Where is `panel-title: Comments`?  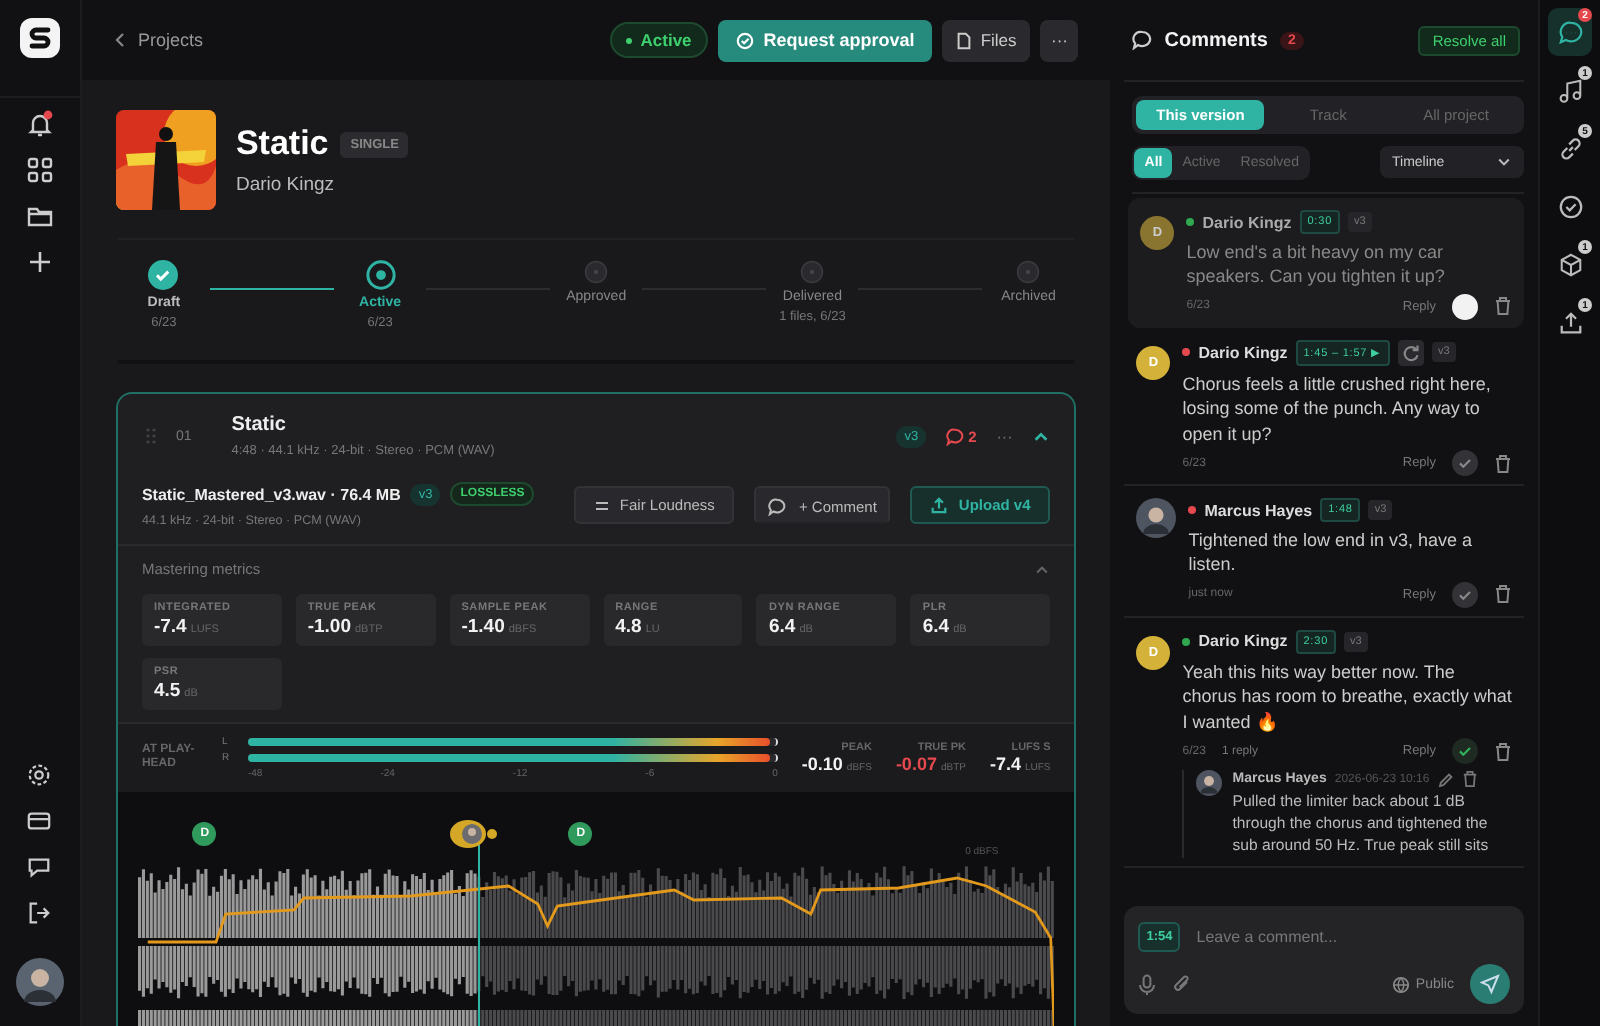
panel-title: Comments is located at coordinates (1216, 40).